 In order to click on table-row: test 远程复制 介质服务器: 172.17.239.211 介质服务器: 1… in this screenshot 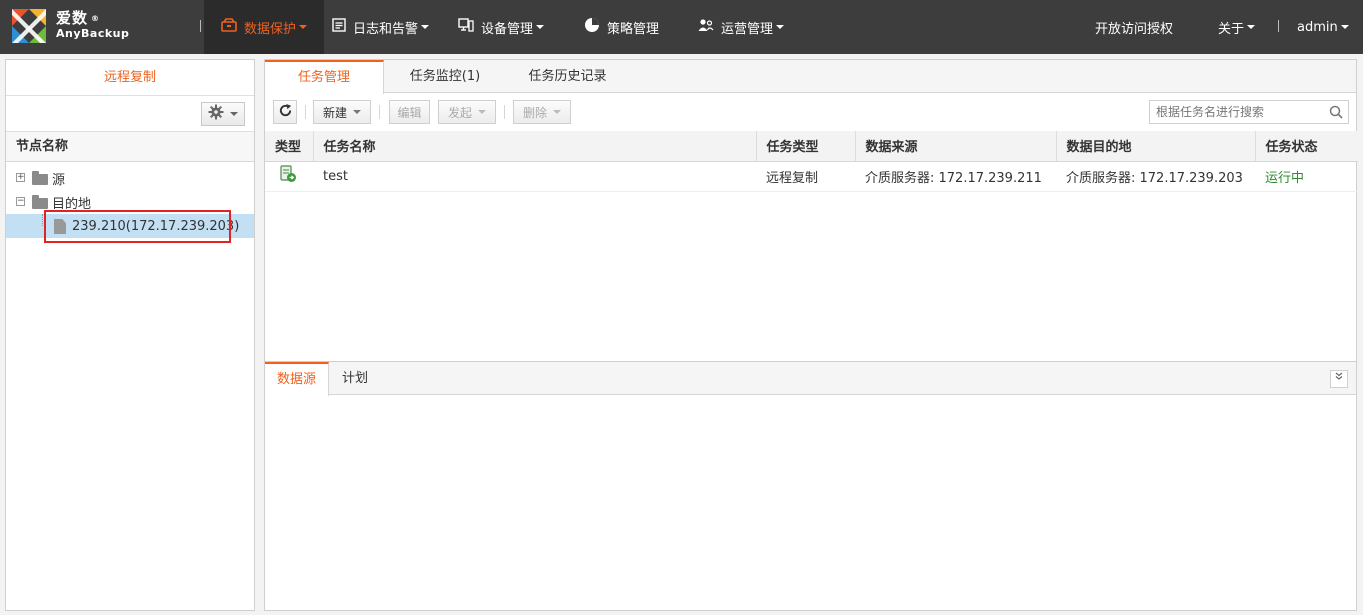, I will do `click(811, 176)`.